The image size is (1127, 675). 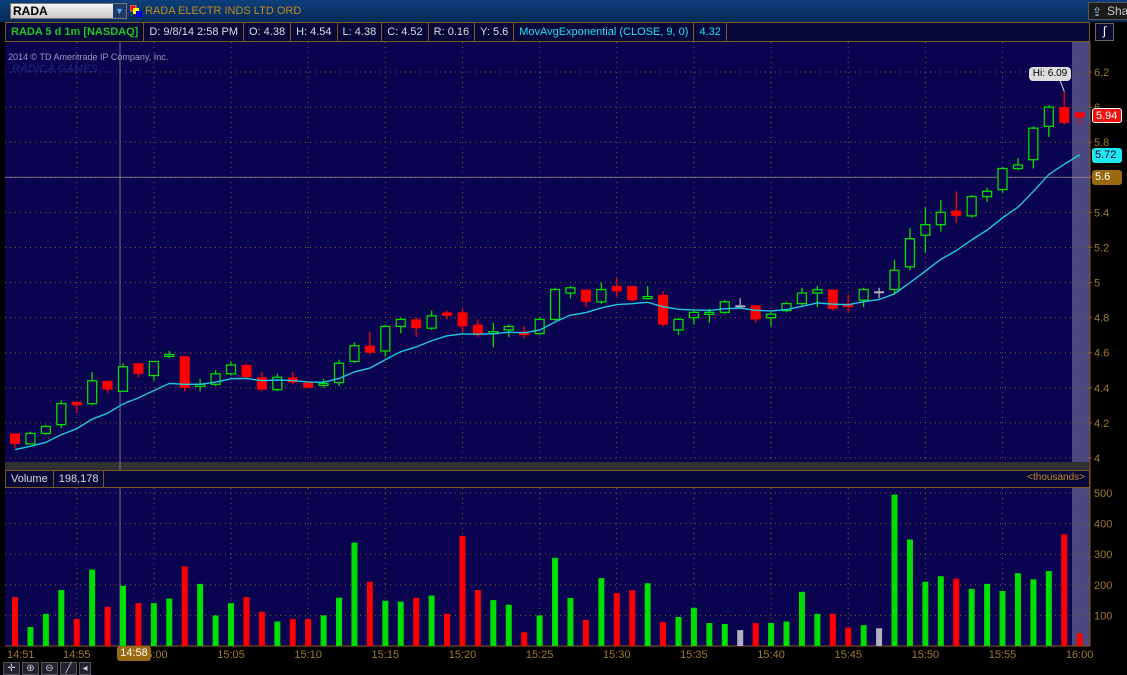 What do you see at coordinates (1101, 213) in the screenshot?
I see `price-tick-label: 5.4` at bounding box center [1101, 213].